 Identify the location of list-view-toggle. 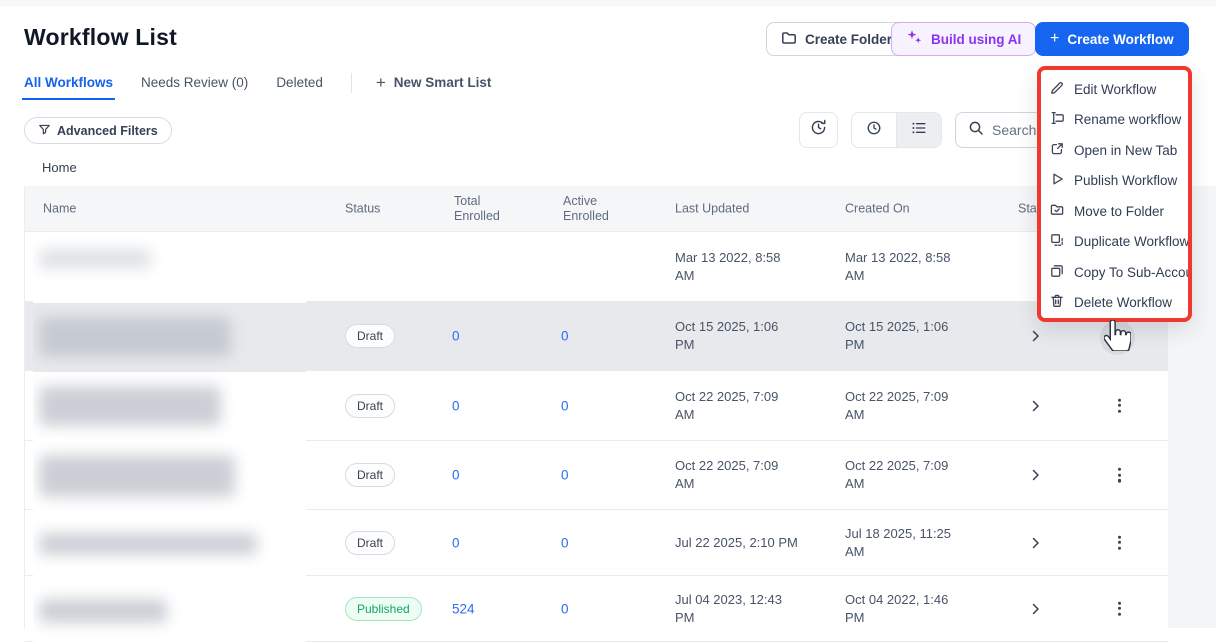
(918, 130).